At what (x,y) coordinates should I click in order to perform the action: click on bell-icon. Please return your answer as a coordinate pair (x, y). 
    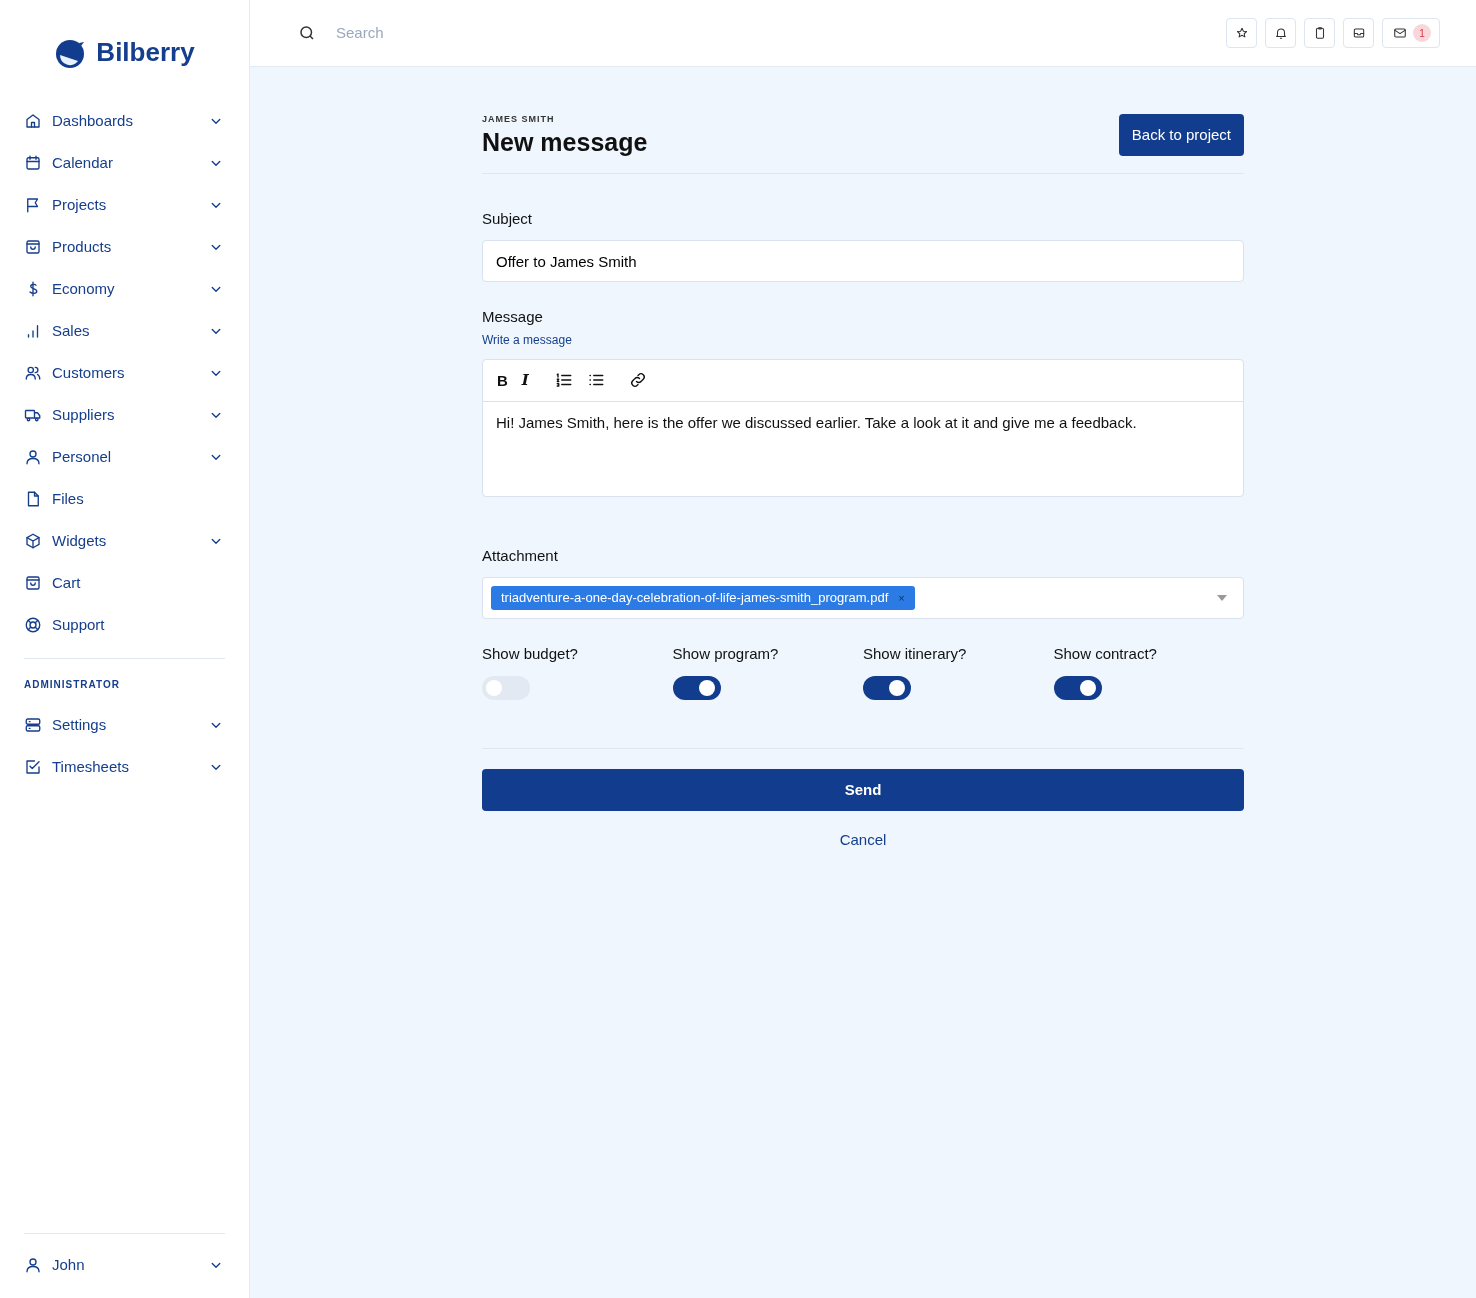
    Looking at the image, I should click on (1280, 33).